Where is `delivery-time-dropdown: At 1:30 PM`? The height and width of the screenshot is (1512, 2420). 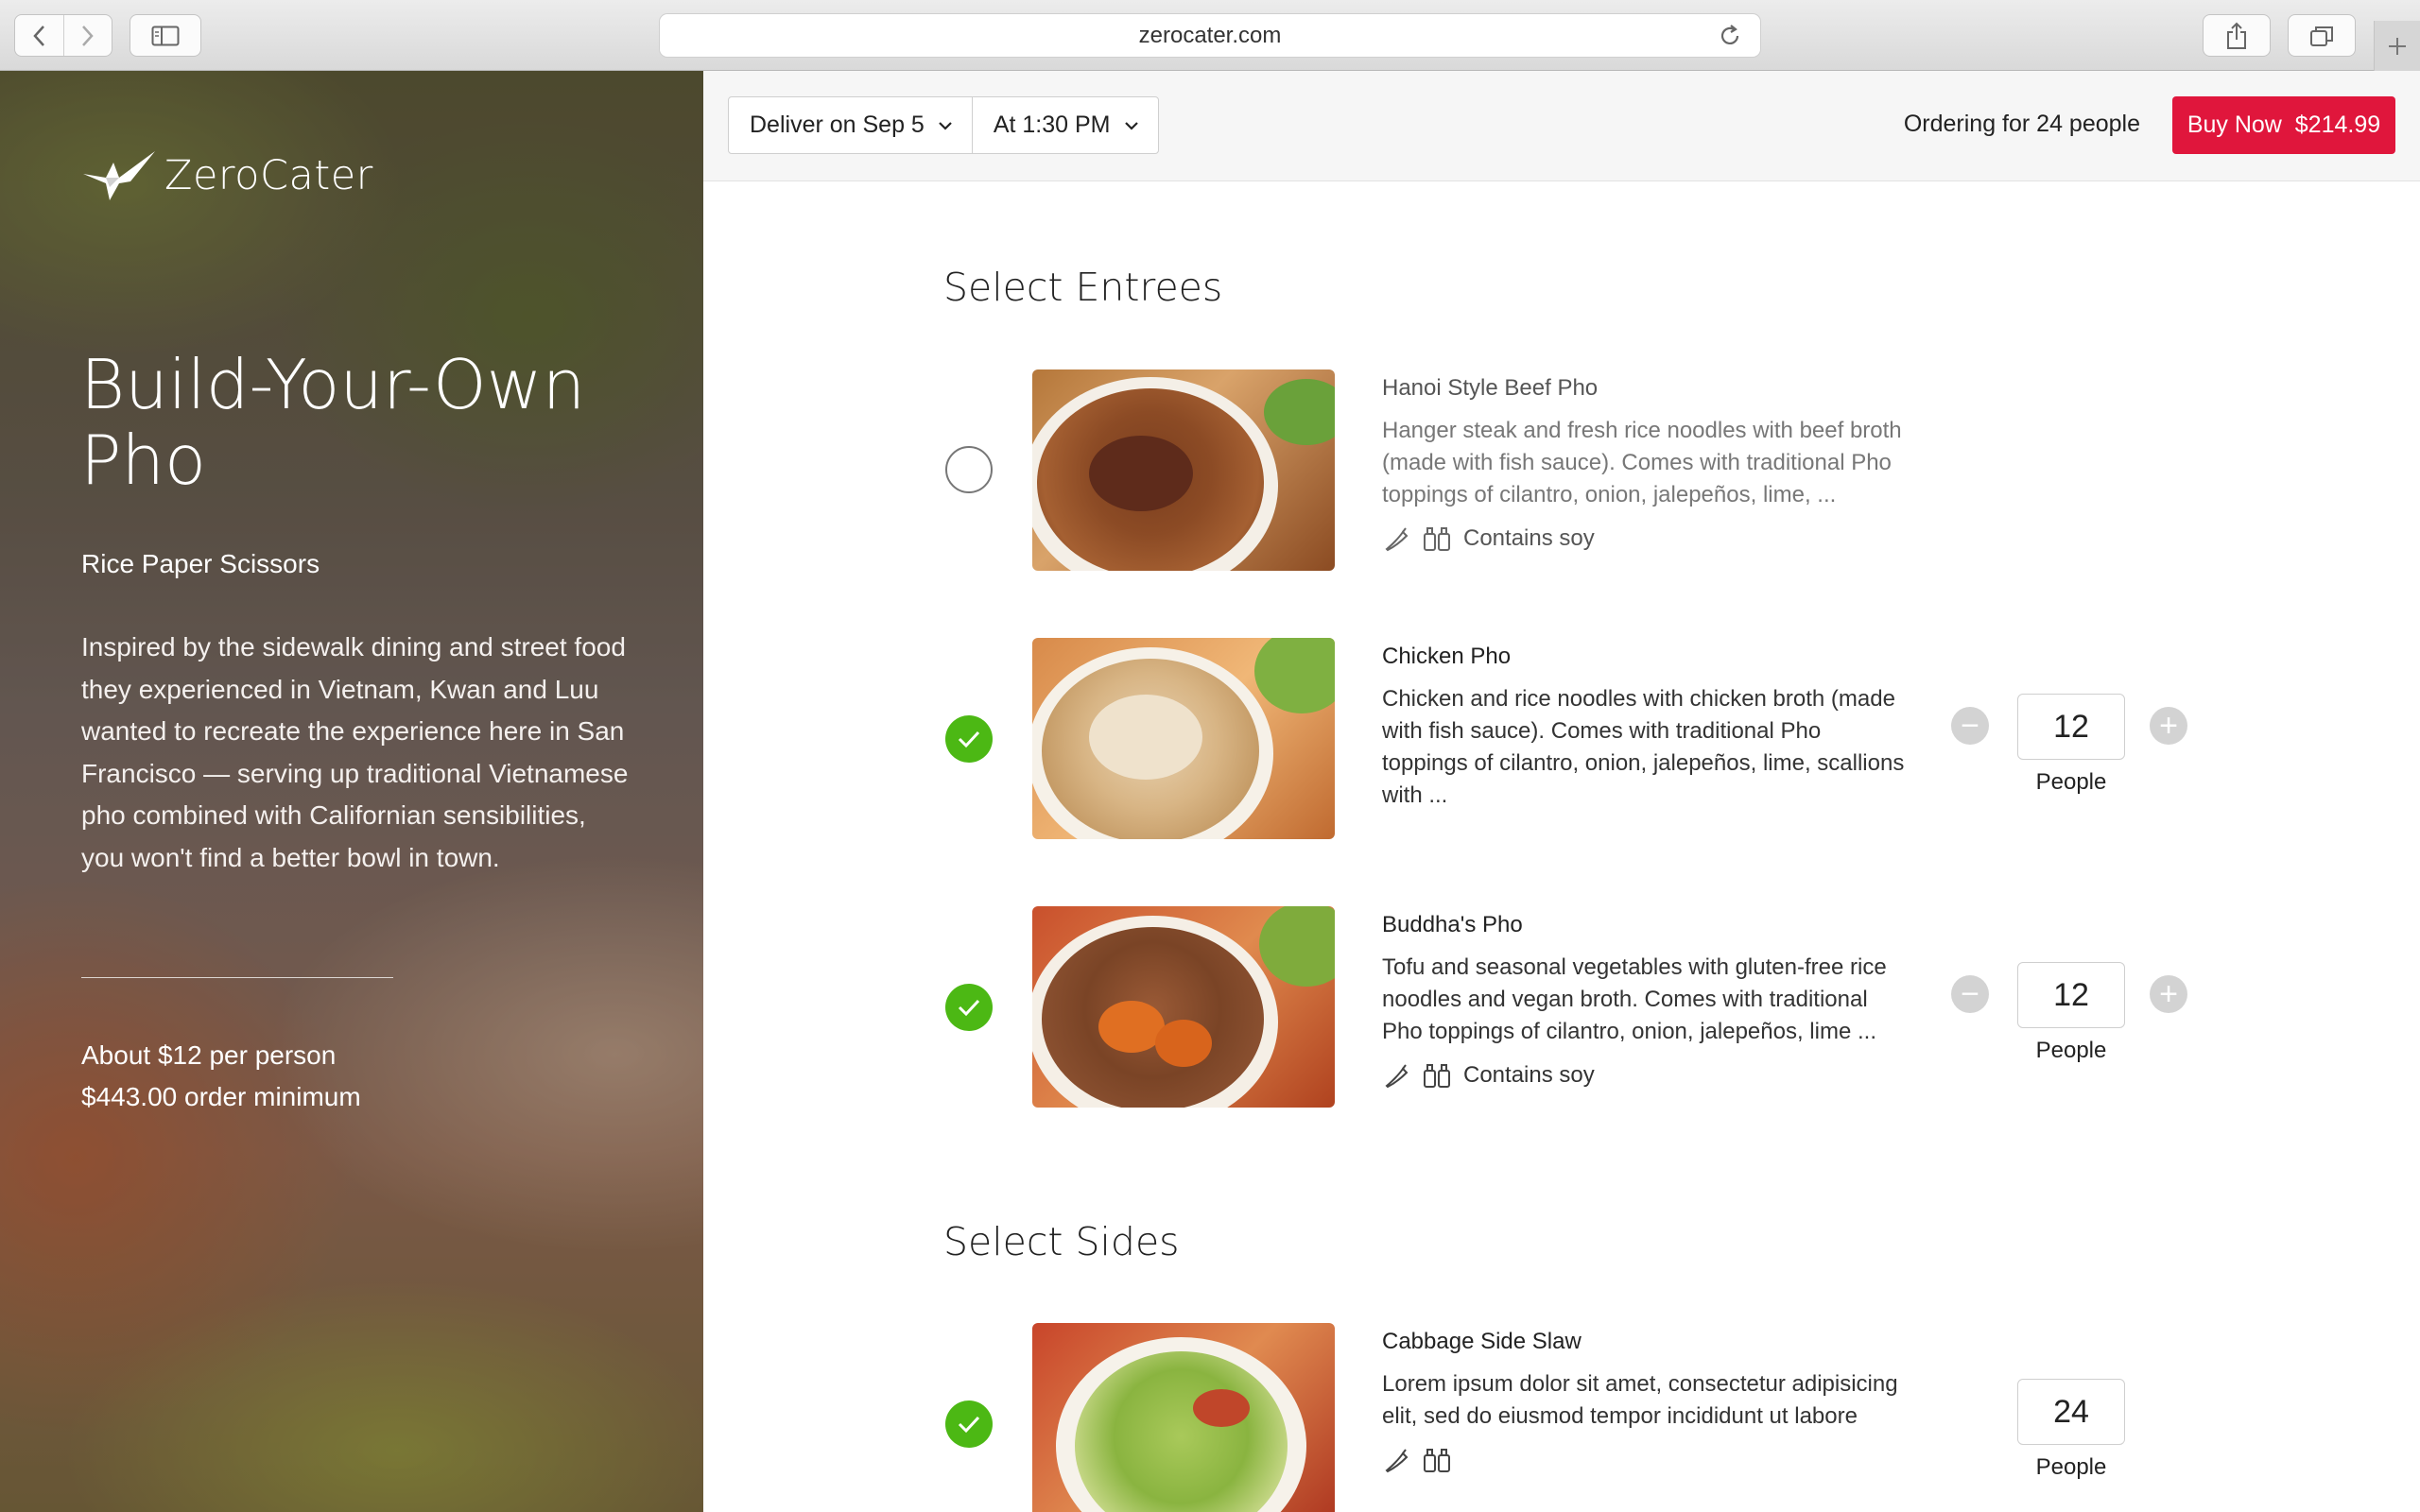 delivery-time-dropdown: At 1:30 PM is located at coordinates (1064, 125).